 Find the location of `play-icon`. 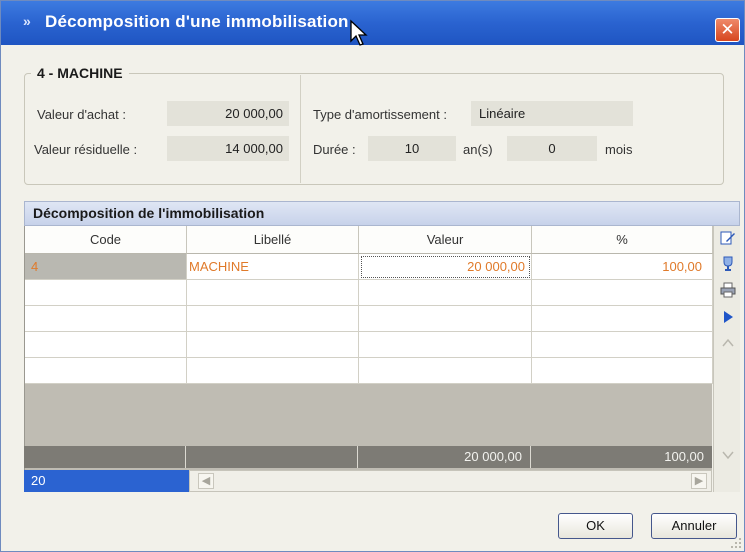

play-icon is located at coordinates (727, 319).